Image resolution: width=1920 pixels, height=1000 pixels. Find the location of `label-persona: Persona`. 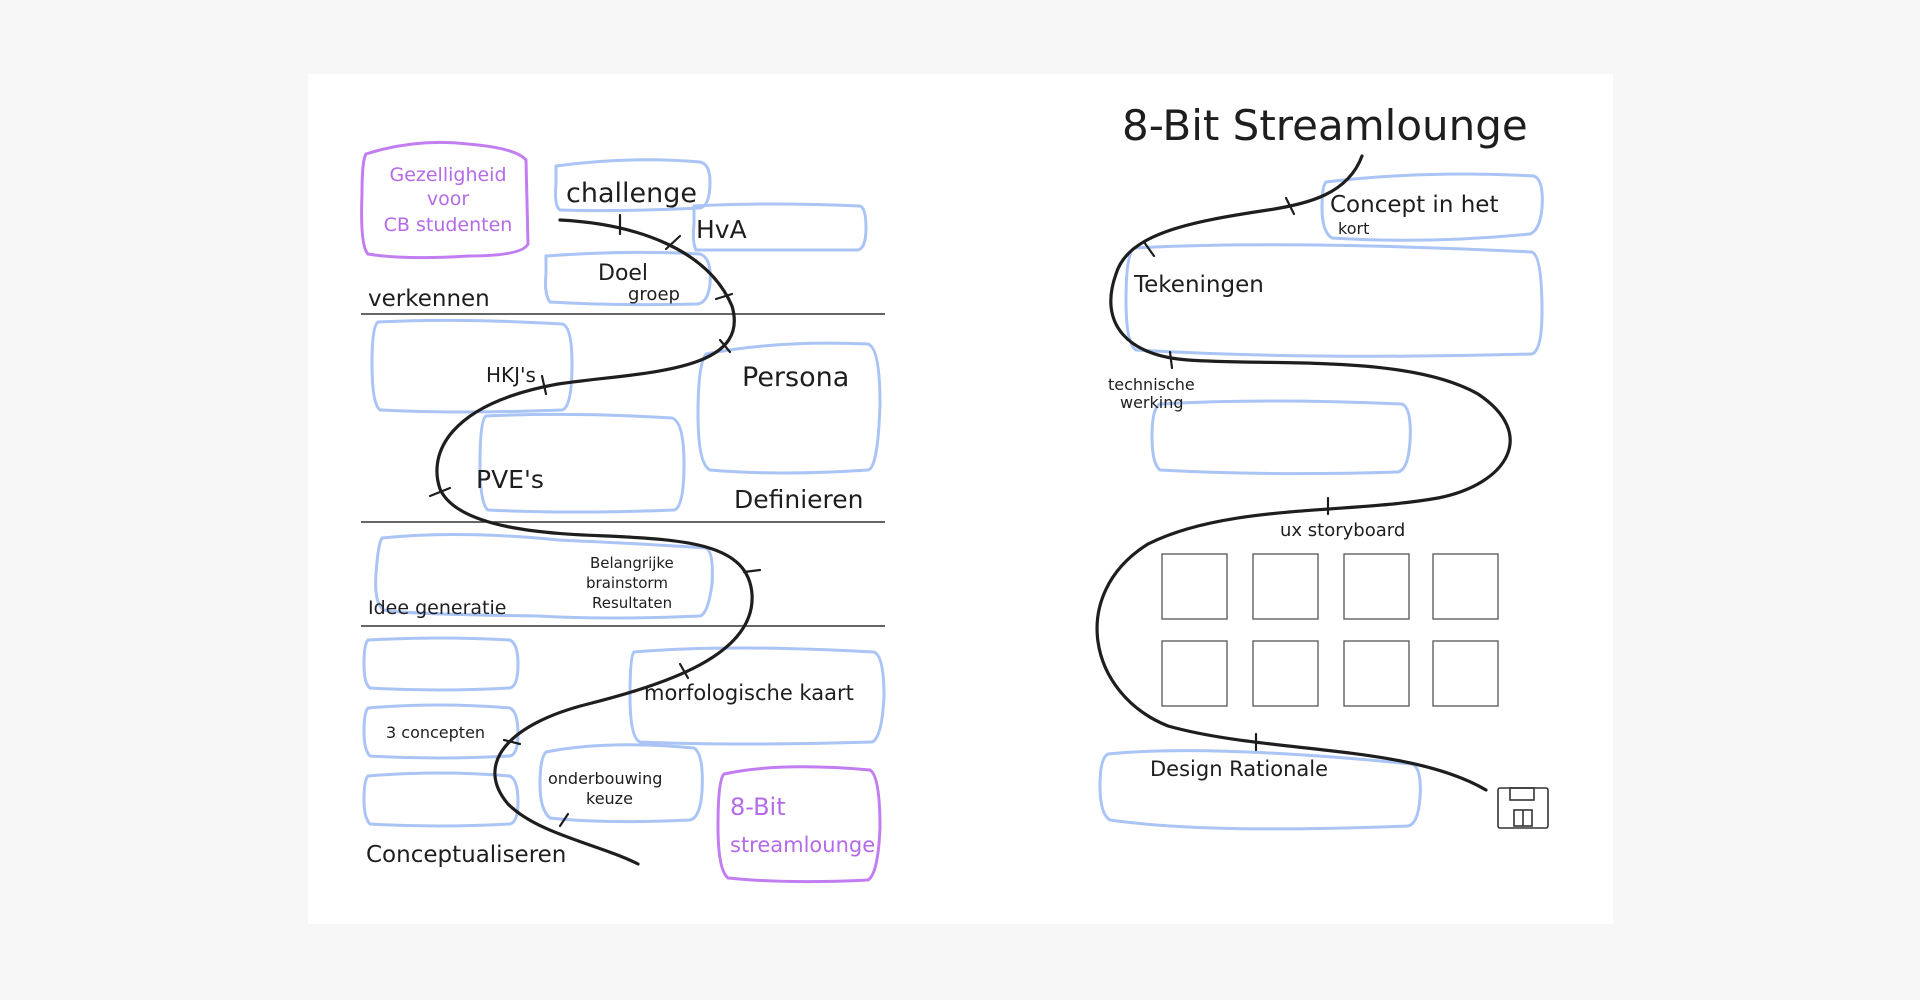

label-persona: Persona is located at coordinates (795, 377).